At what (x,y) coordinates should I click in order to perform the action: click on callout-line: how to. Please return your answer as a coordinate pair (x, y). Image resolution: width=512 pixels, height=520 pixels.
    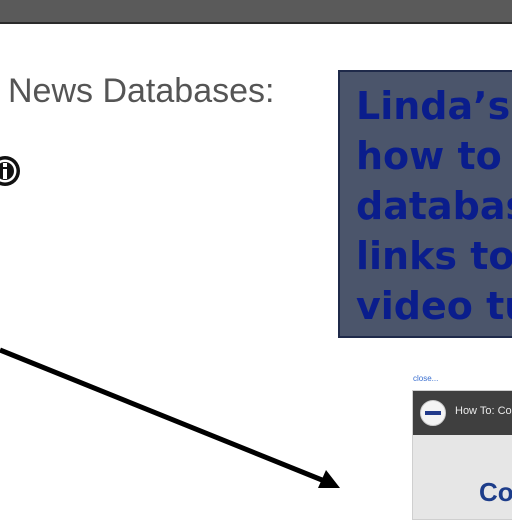
    Looking at the image, I should click on (429, 156).